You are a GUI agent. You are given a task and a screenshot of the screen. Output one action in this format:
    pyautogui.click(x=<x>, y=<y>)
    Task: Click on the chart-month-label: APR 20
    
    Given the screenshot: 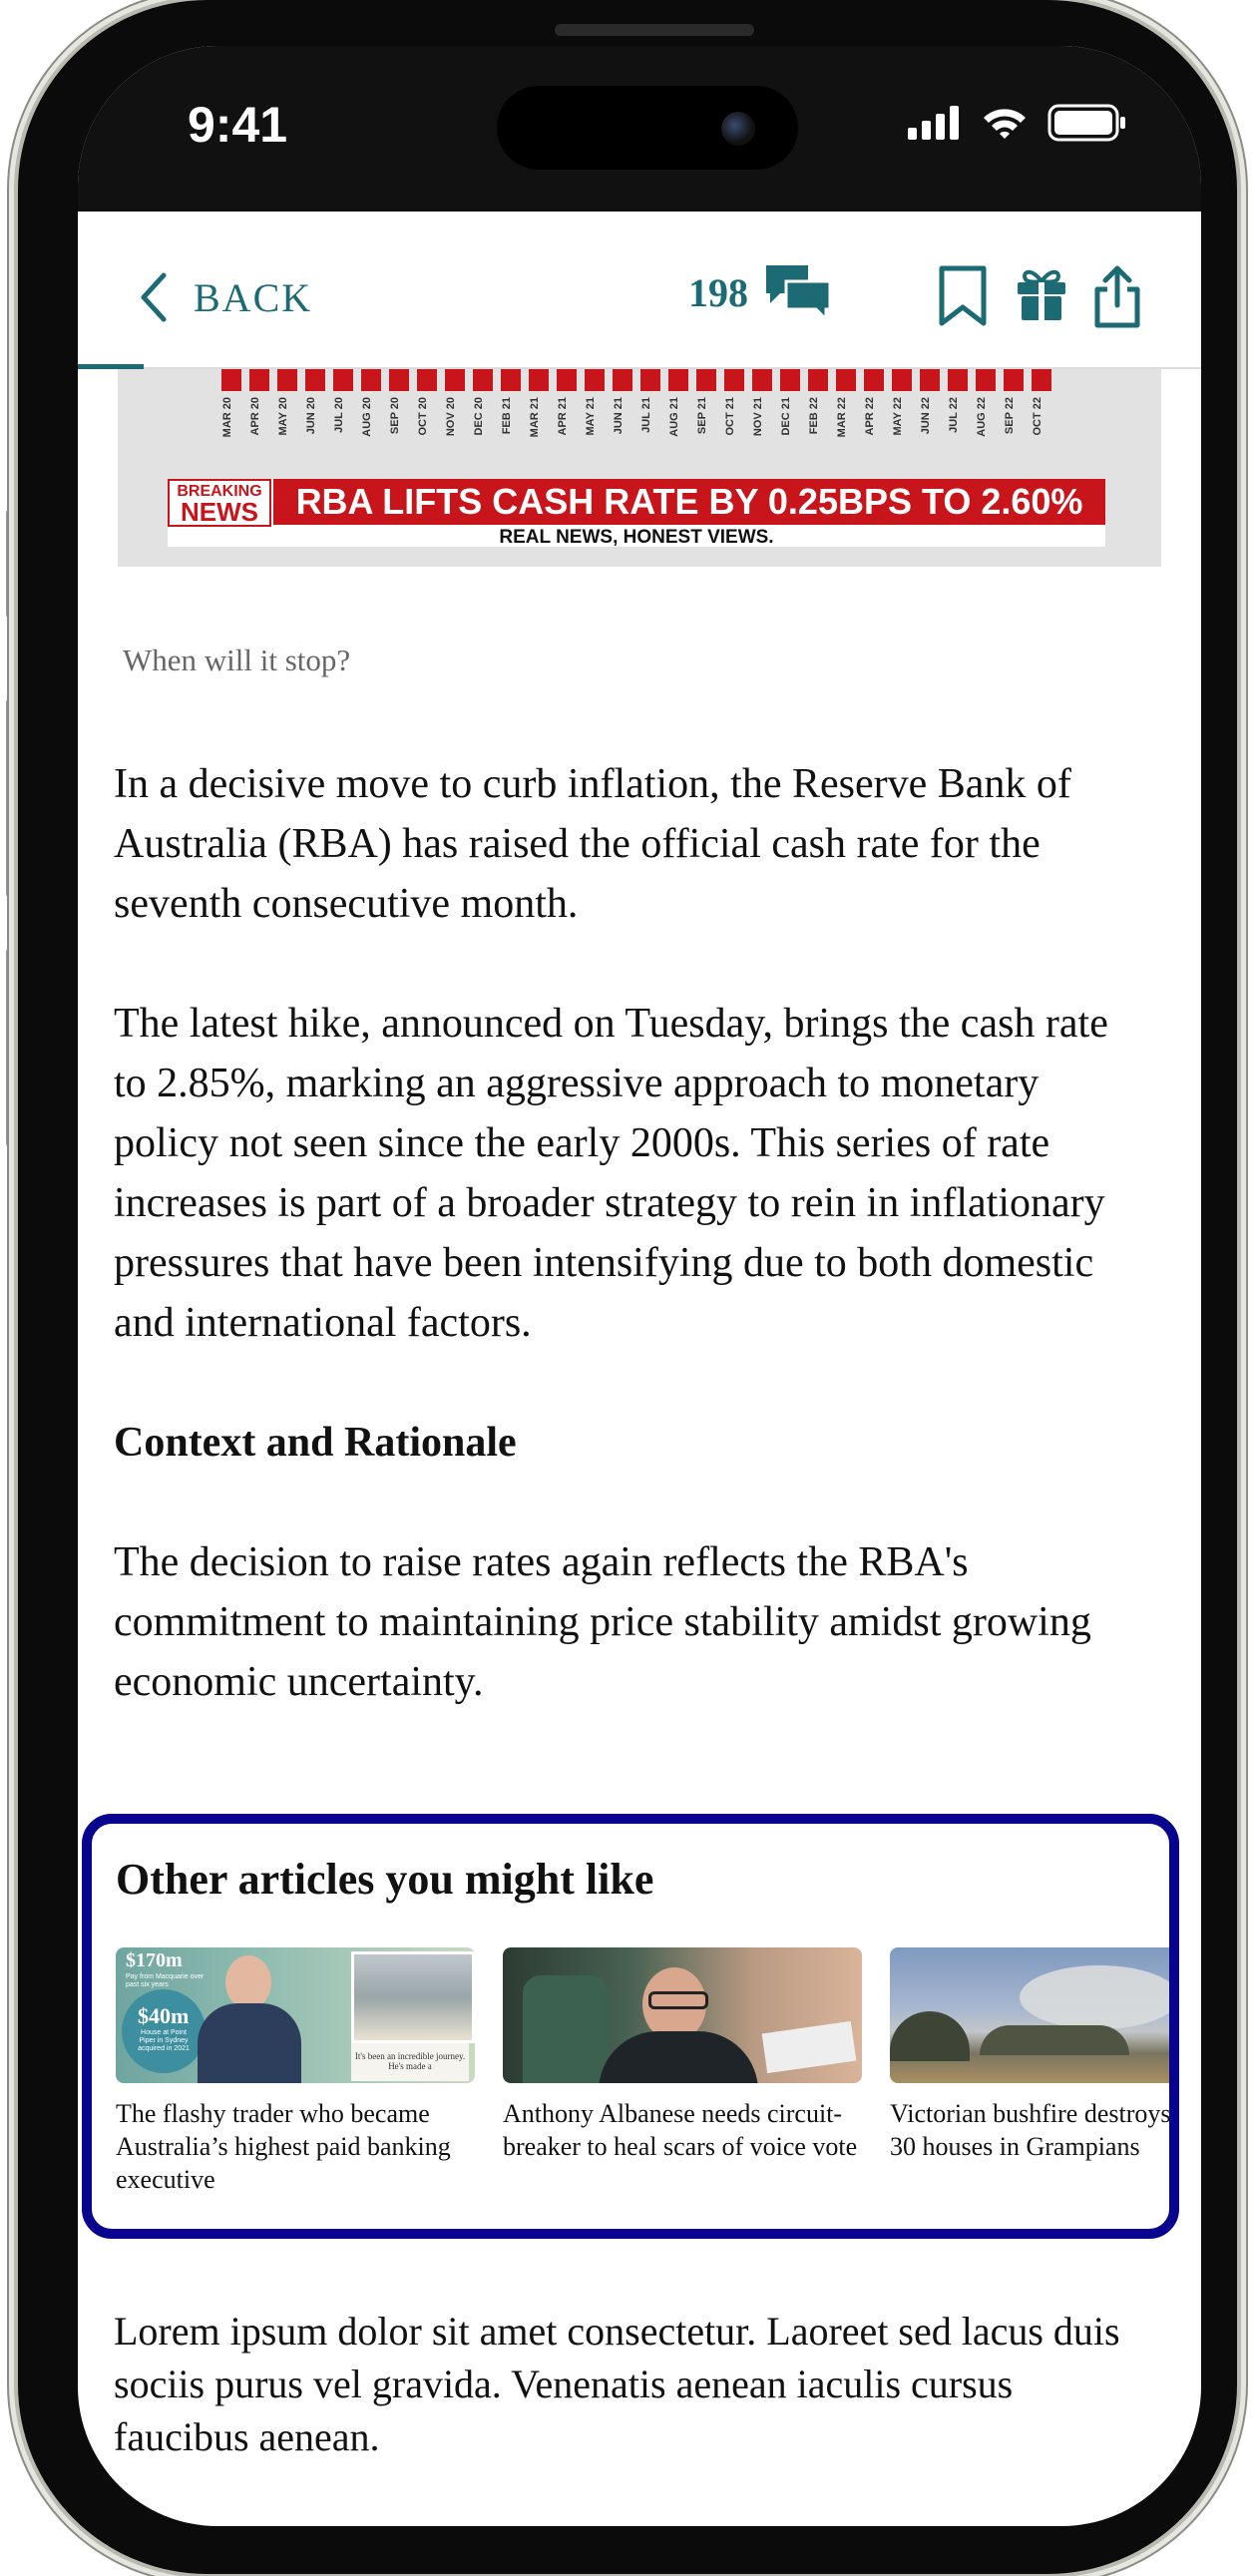 What is the action you would take?
    pyautogui.click(x=255, y=417)
    